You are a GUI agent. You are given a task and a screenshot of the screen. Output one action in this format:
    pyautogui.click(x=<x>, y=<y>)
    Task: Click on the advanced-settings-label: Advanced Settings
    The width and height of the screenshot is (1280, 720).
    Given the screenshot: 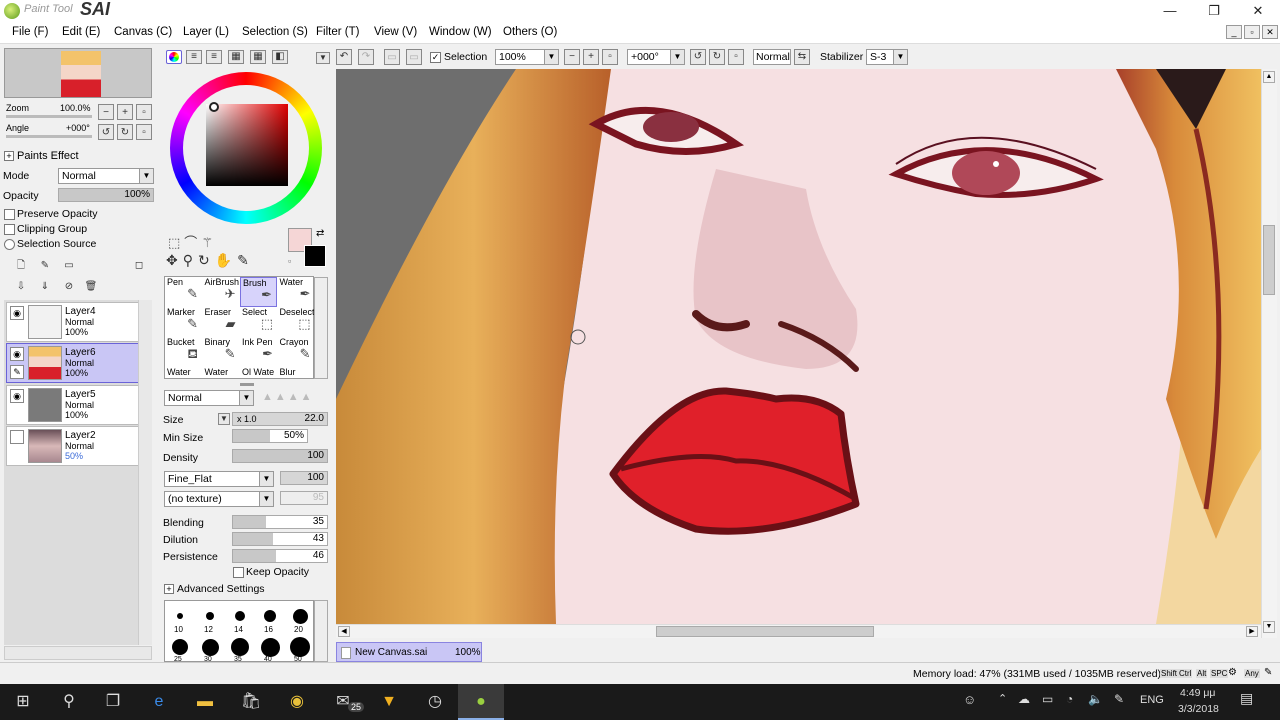 What is the action you would take?
    pyautogui.click(x=221, y=589)
    